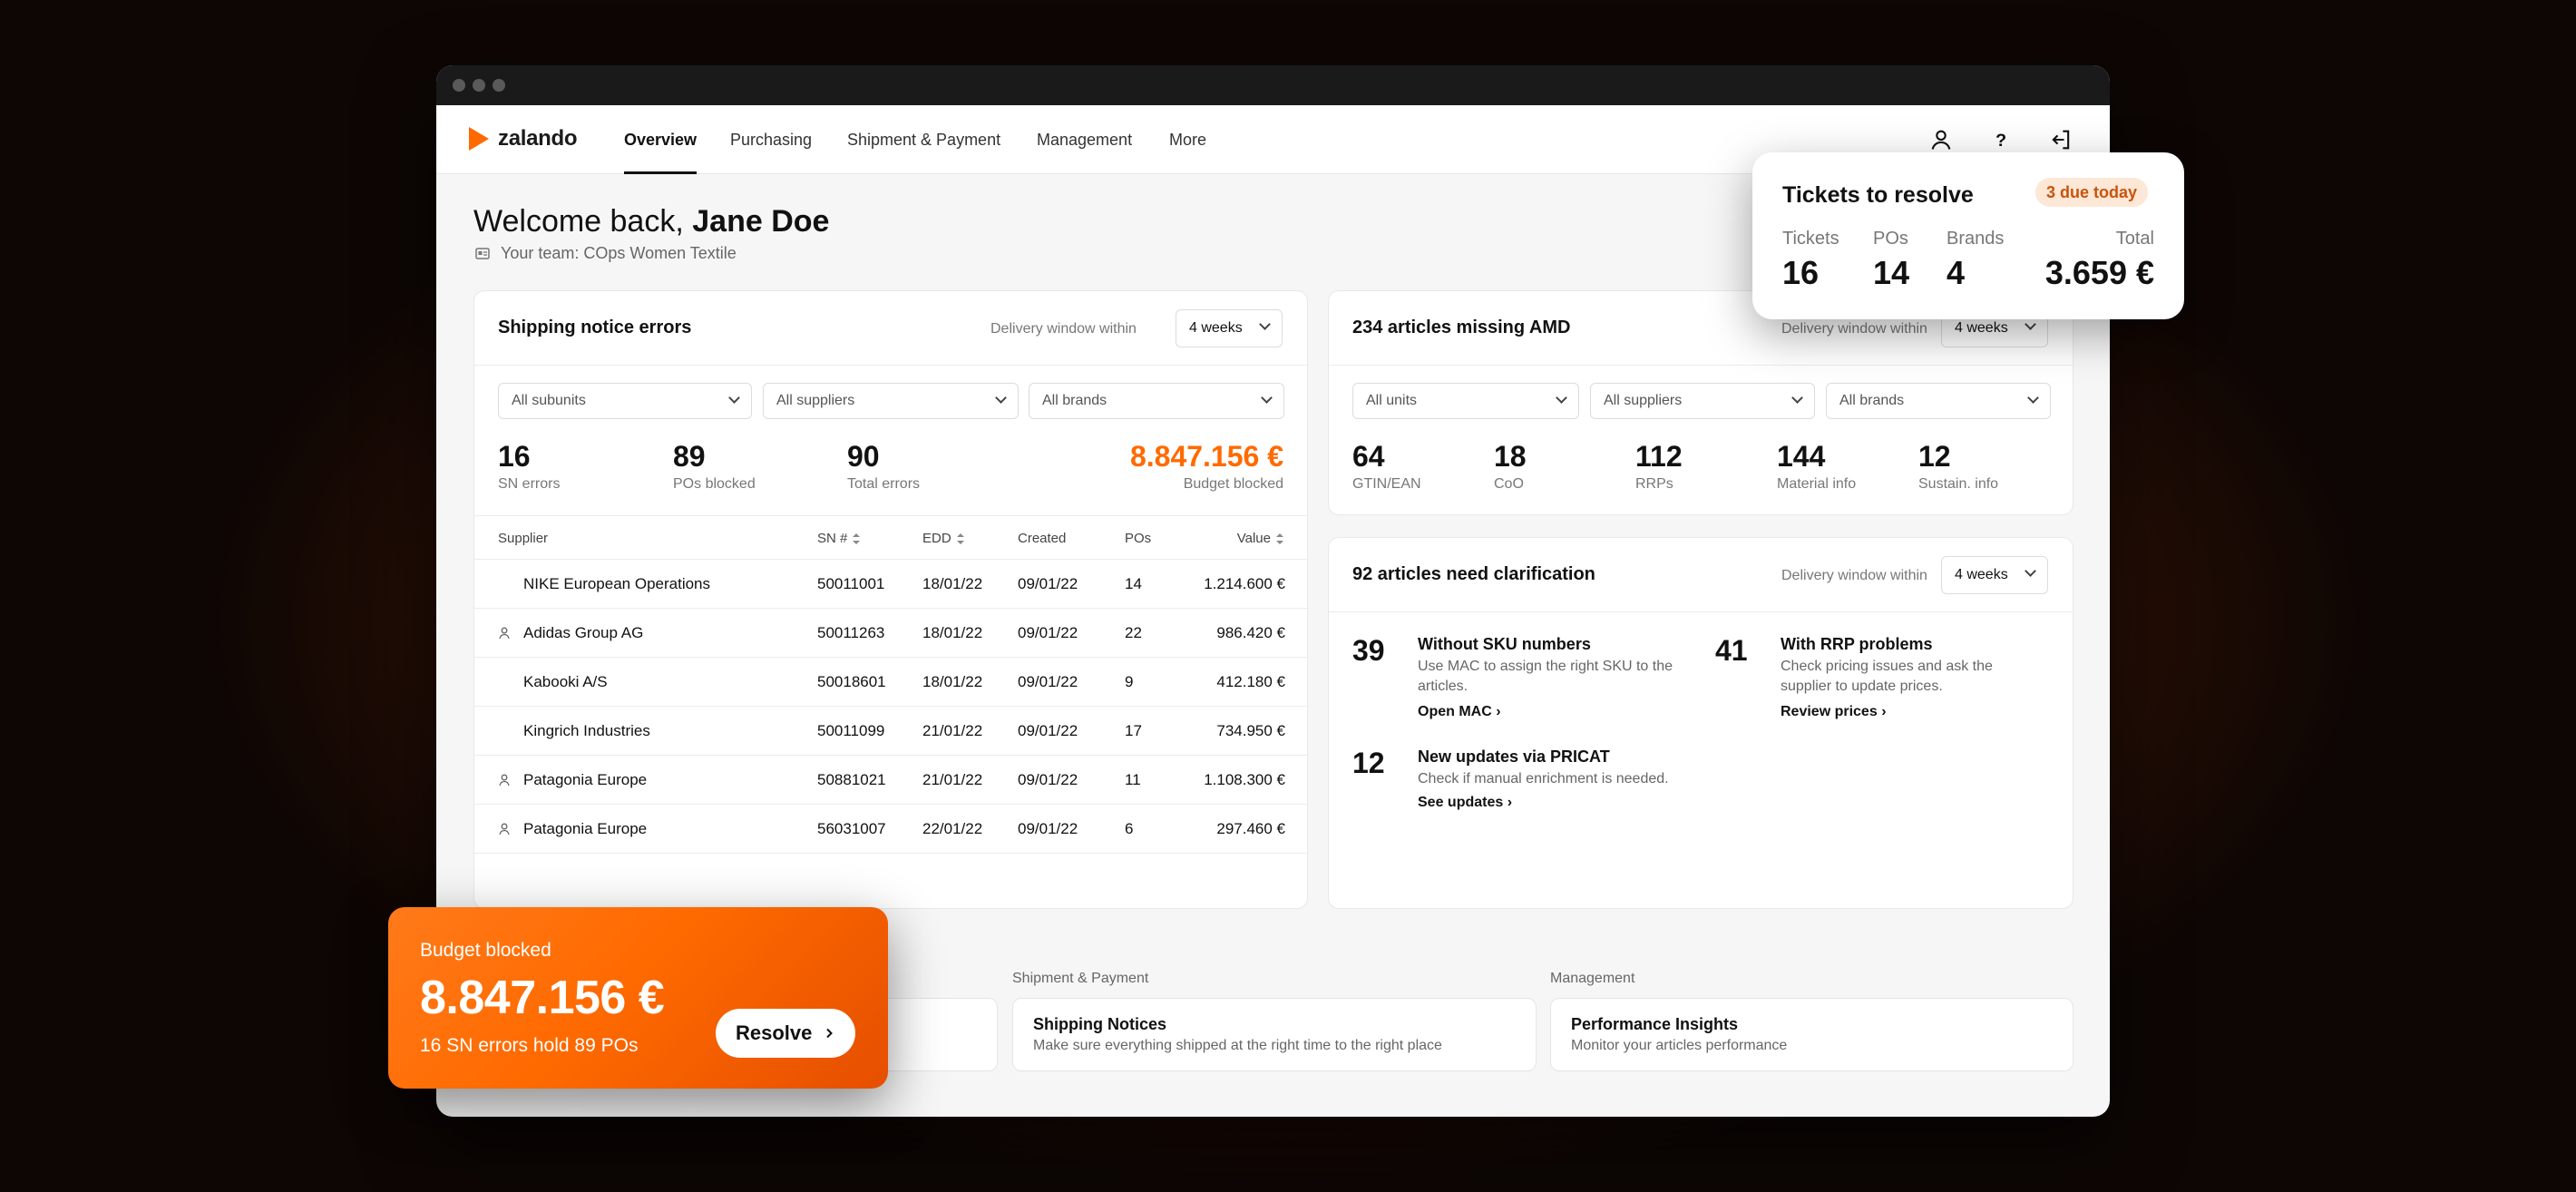 This screenshot has width=2576, height=1192. What do you see at coordinates (1891, 272) in the screenshot?
I see `tickets-pos-value: 14` at bounding box center [1891, 272].